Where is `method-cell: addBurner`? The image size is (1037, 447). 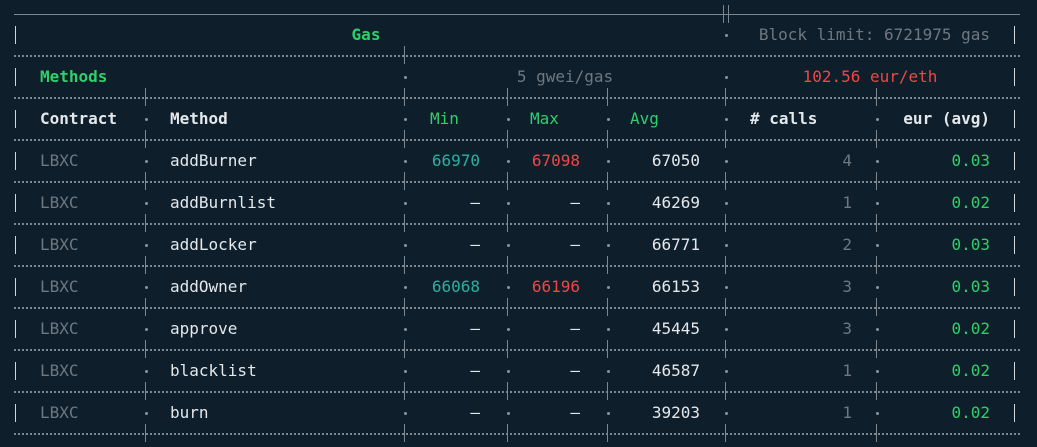
method-cell: addBurner is located at coordinates (213, 160).